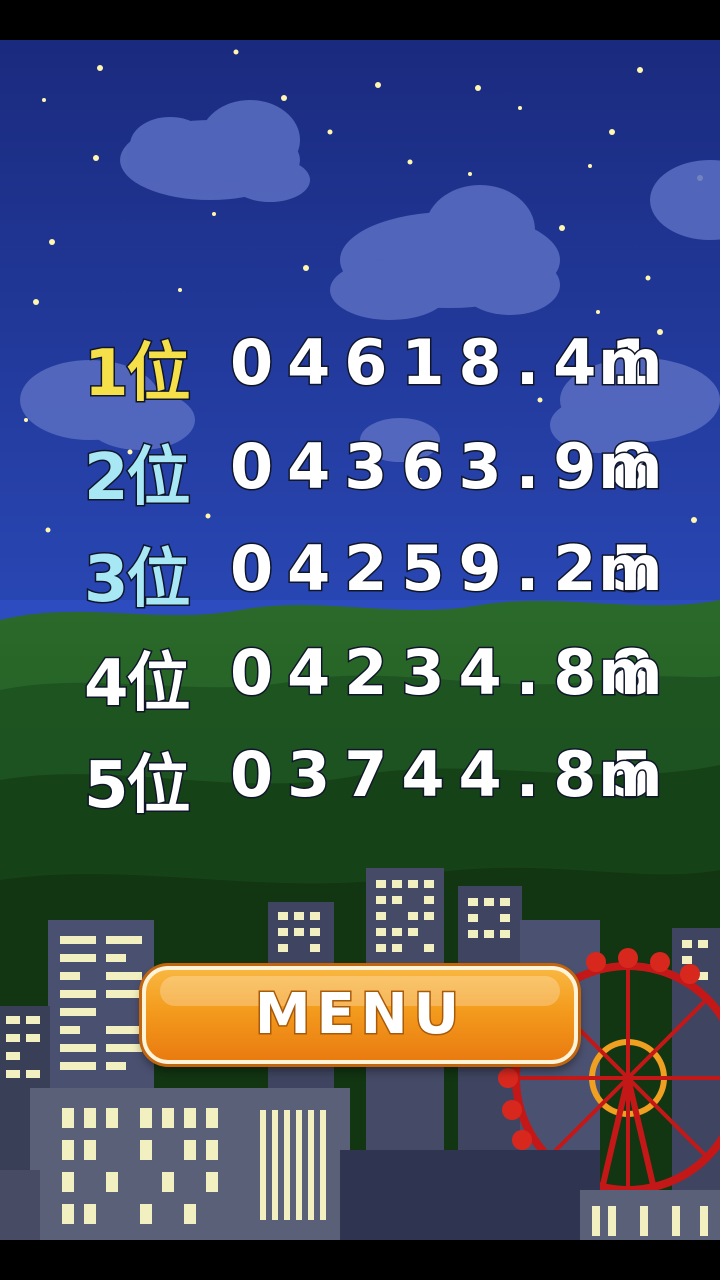 The width and height of the screenshot is (720, 1280). I want to click on navigation-bar, so click(360, 1260).